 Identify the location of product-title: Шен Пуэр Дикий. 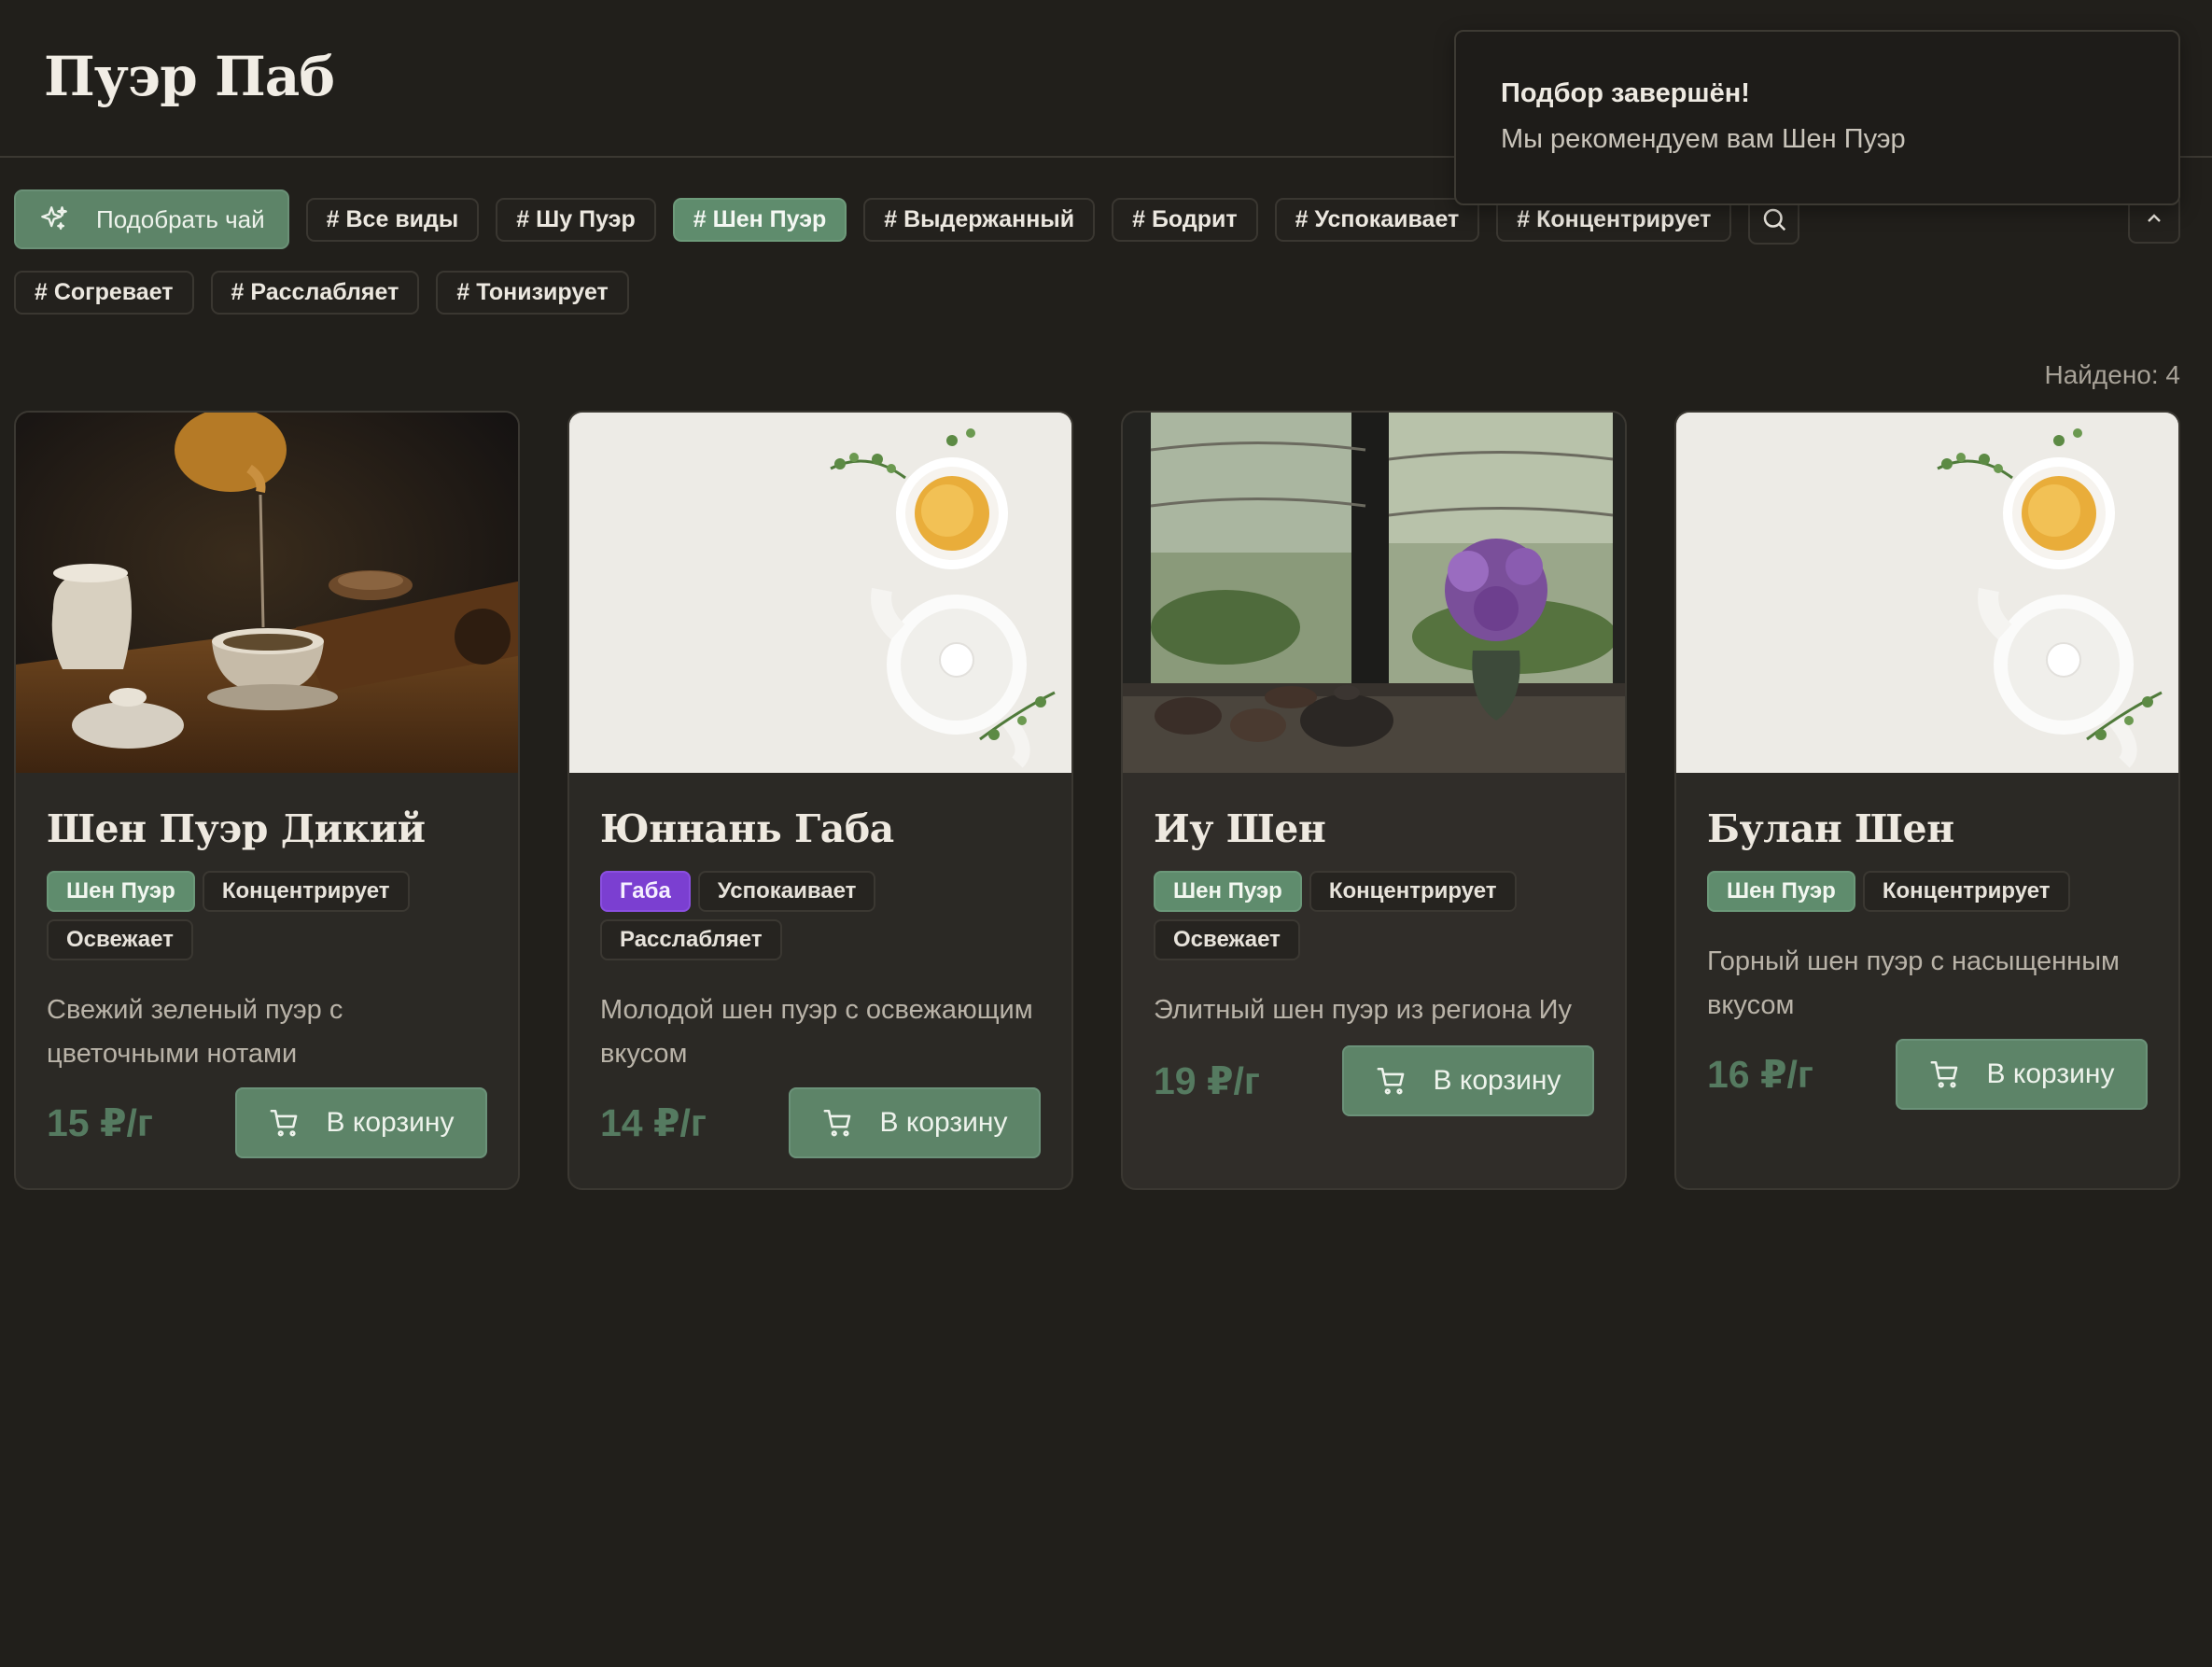
(267, 828).